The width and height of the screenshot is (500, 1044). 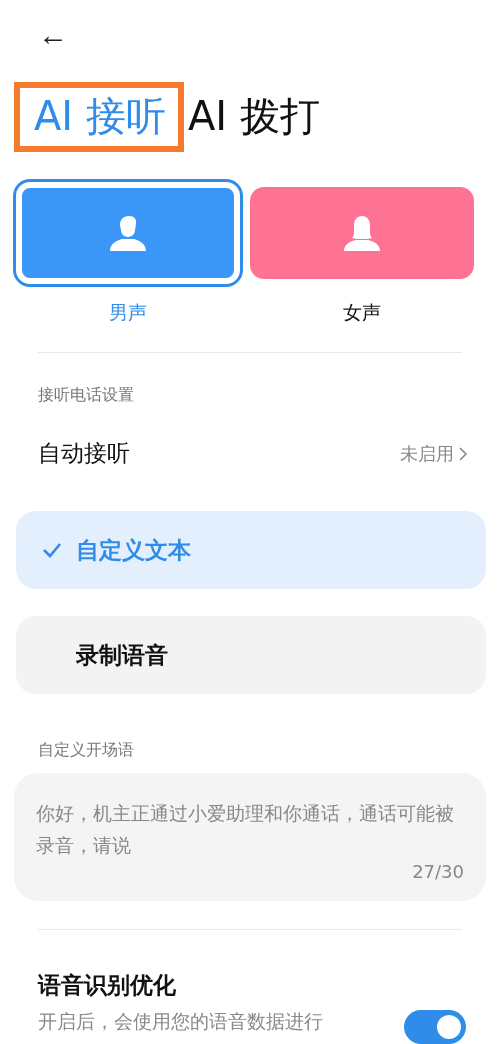 I want to click on chevron-icon, so click(x=463, y=453).